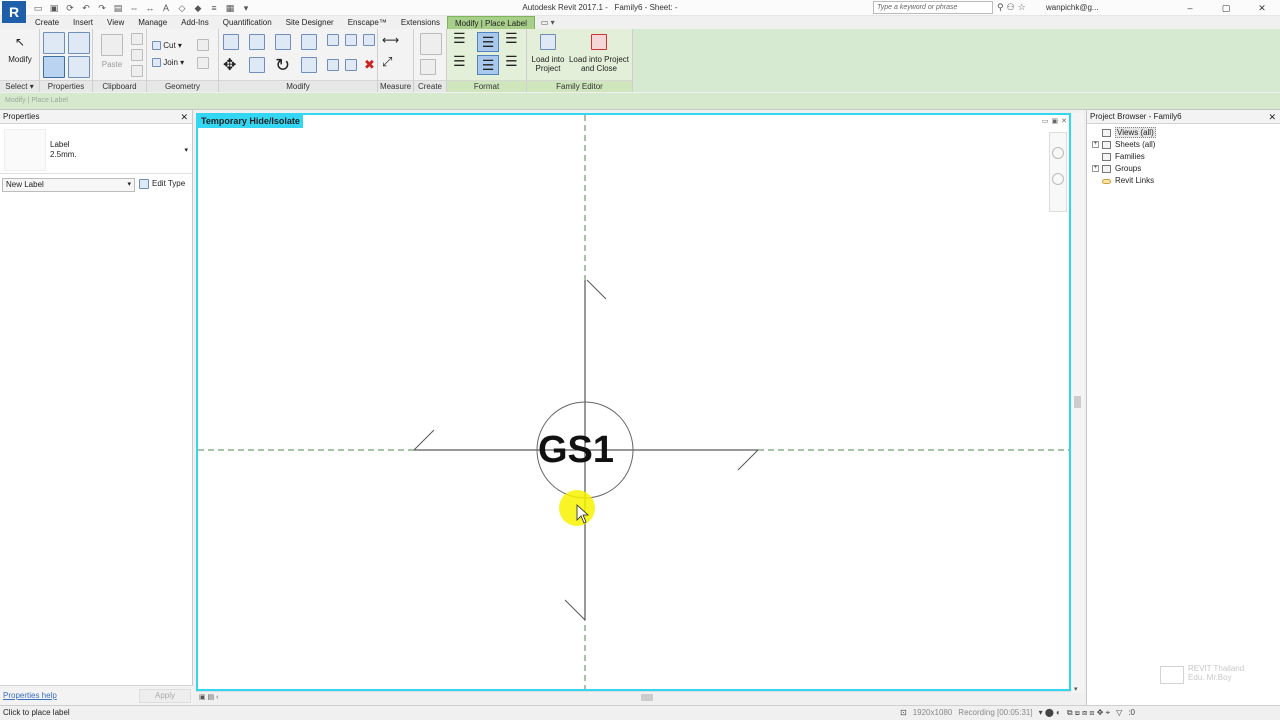 This screenshot has width=1280, height=720. I want to click on vertical-scrollbar: ▾, so click(1078, 403).